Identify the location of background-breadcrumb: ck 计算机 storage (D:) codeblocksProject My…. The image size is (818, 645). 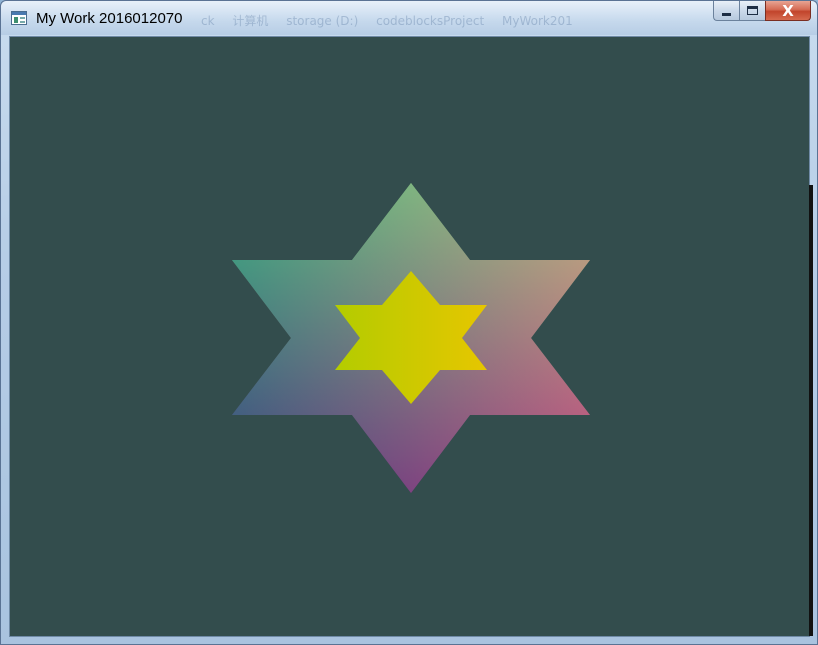
(441, 21).